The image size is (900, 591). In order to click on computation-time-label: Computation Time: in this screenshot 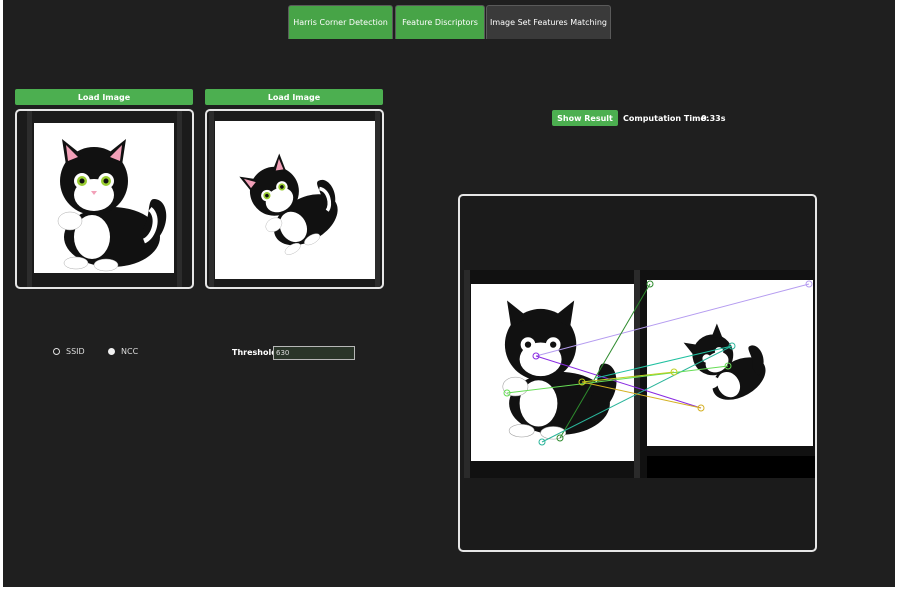, I will do `click(666, 118)`.